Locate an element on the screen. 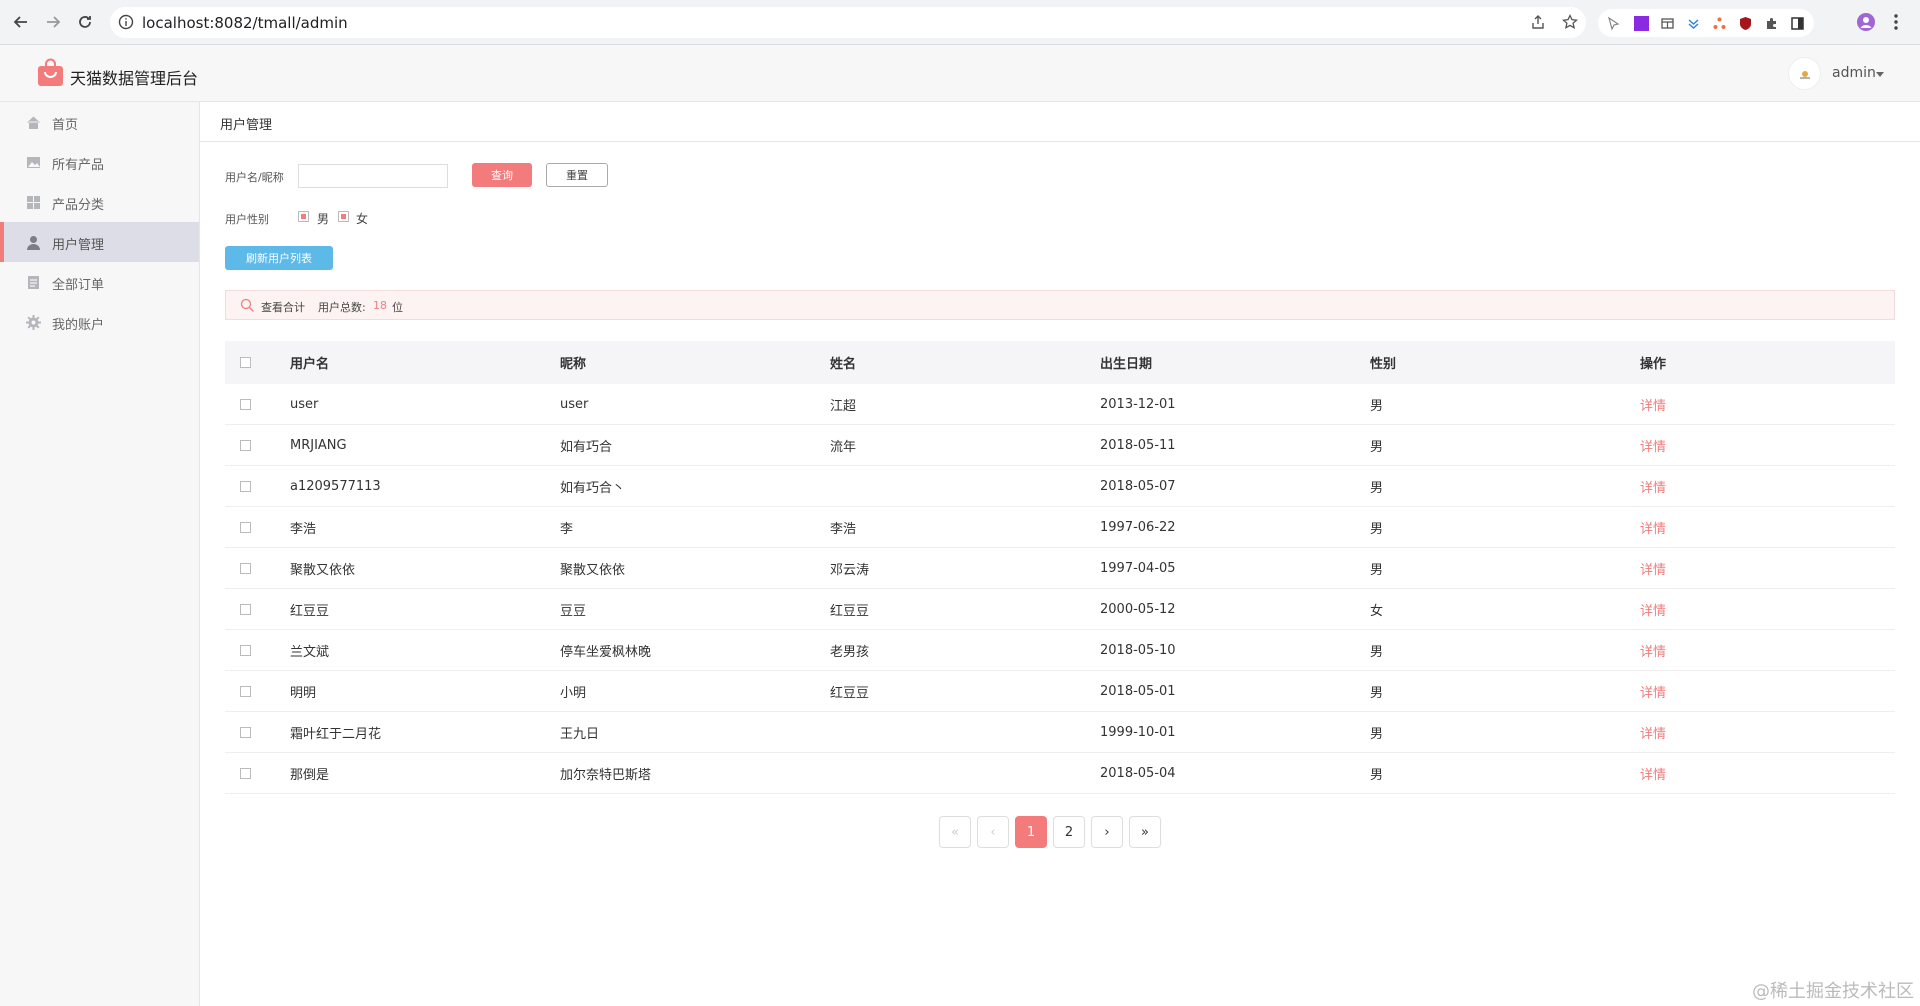  cell-name: 邓云涛 is located at coordinates (850, 570).